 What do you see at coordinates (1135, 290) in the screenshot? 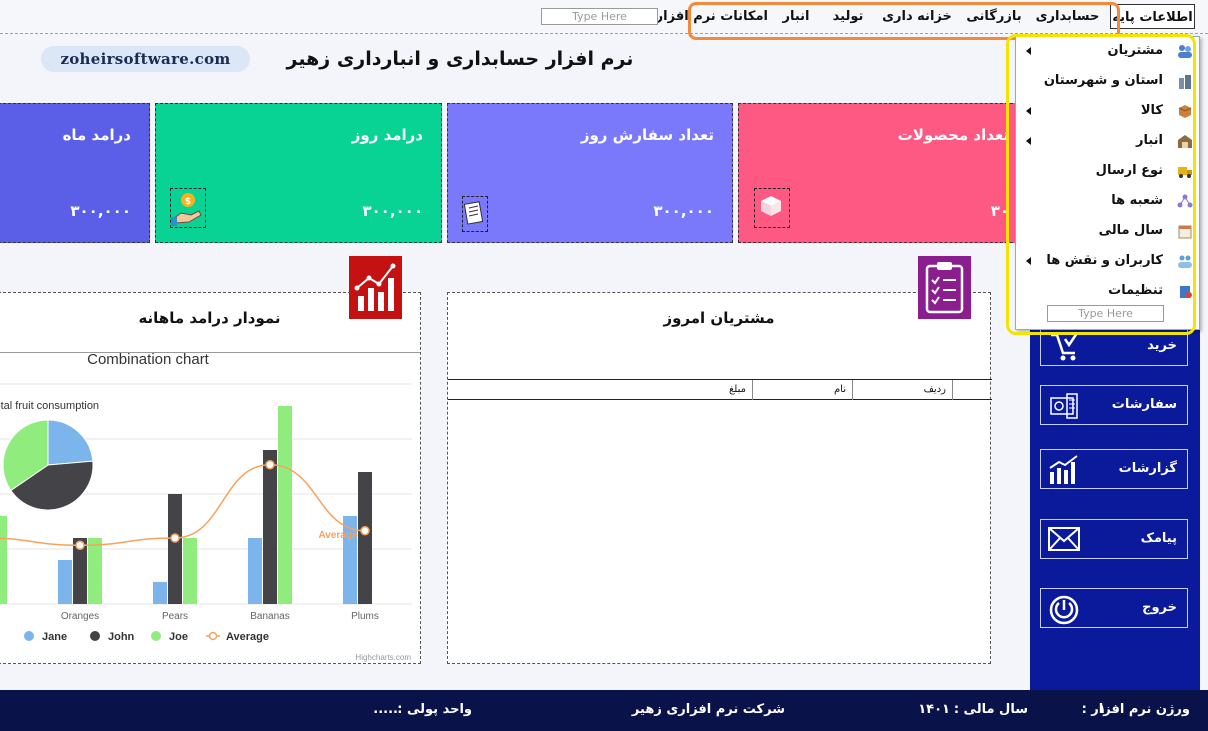
I see `dropdown-item-label: تنظیمات` at bounding box center [1135, 290].